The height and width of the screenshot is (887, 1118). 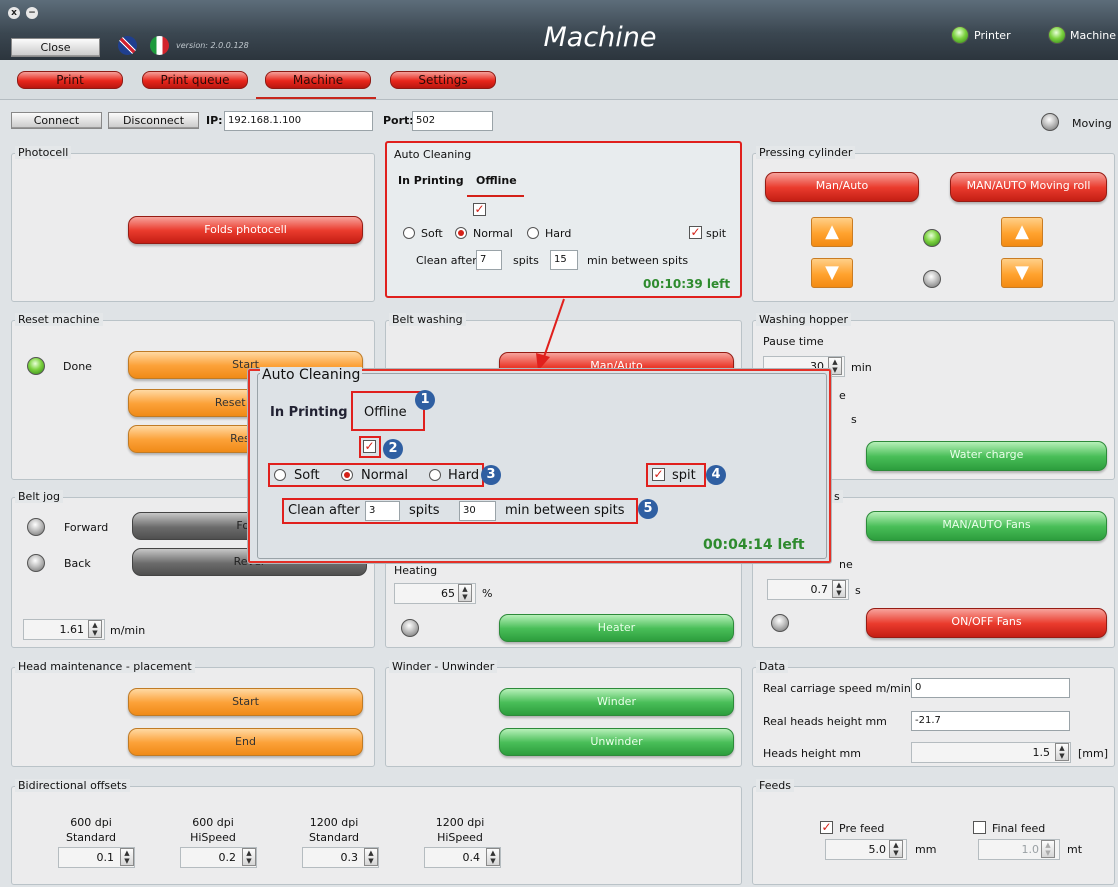 I want to click on spit-label: spit, so click(x=716, y=233).